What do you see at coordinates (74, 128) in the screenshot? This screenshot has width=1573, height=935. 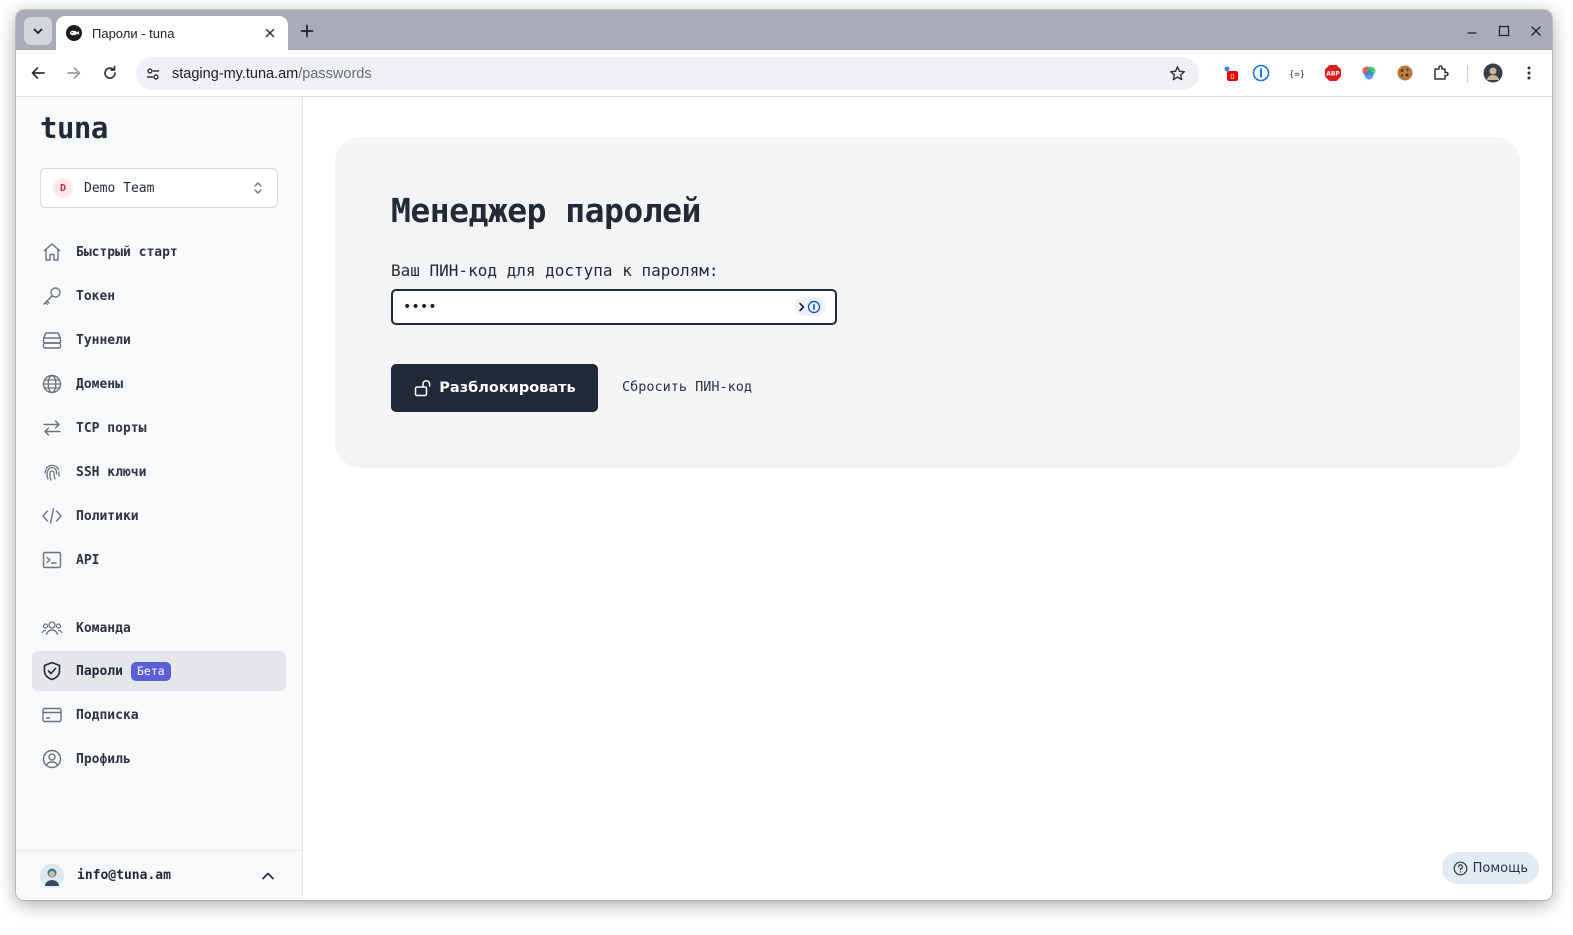 I see `app-logo: tuna` at bounding box center [74, 128].